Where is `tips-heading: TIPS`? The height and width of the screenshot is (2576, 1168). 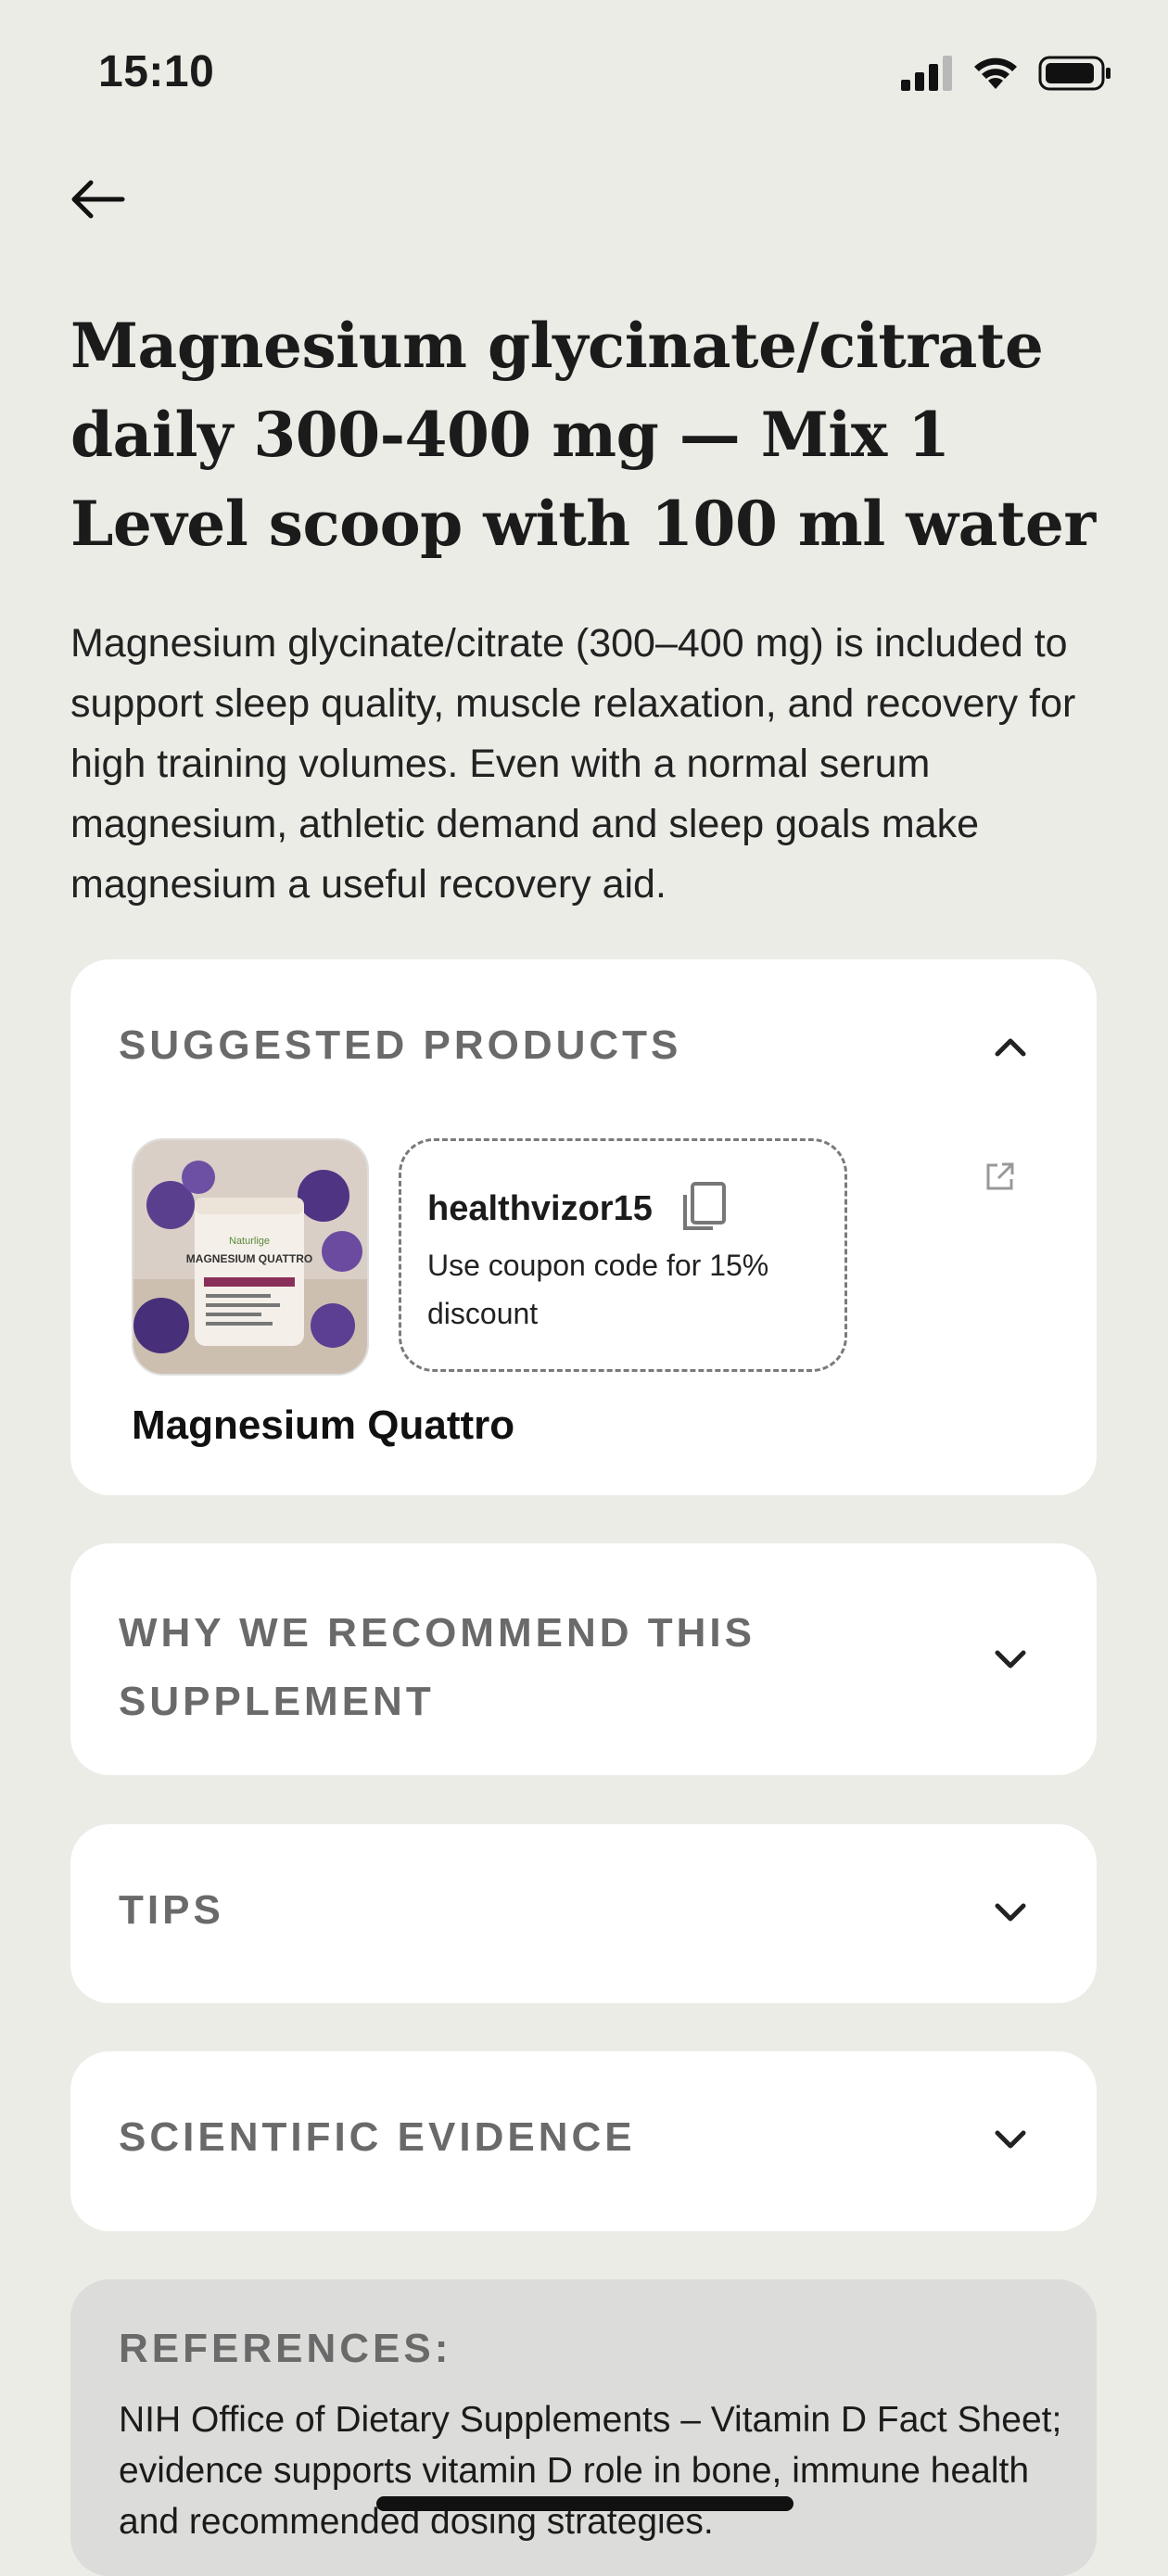
tips-heading: TIPS is located at coordinates (171, 1910).